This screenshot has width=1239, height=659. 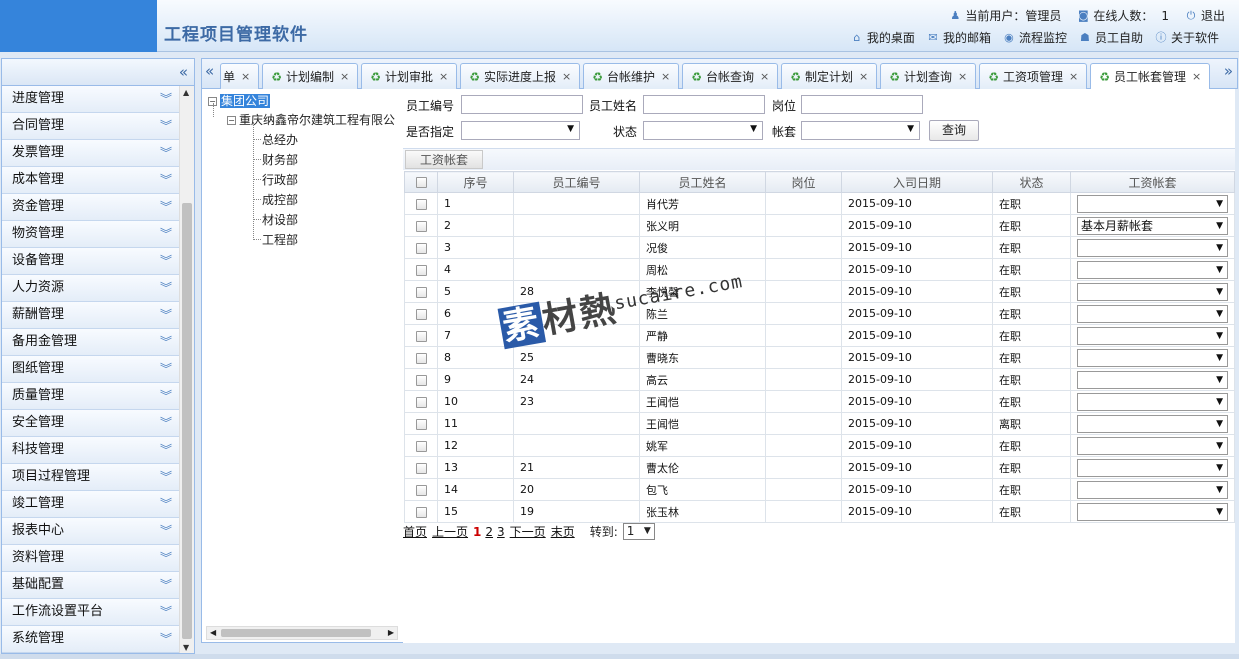 I want to click on tree-horizontal-scrollbar: ◀ ▶, so click(x=302, y=633).